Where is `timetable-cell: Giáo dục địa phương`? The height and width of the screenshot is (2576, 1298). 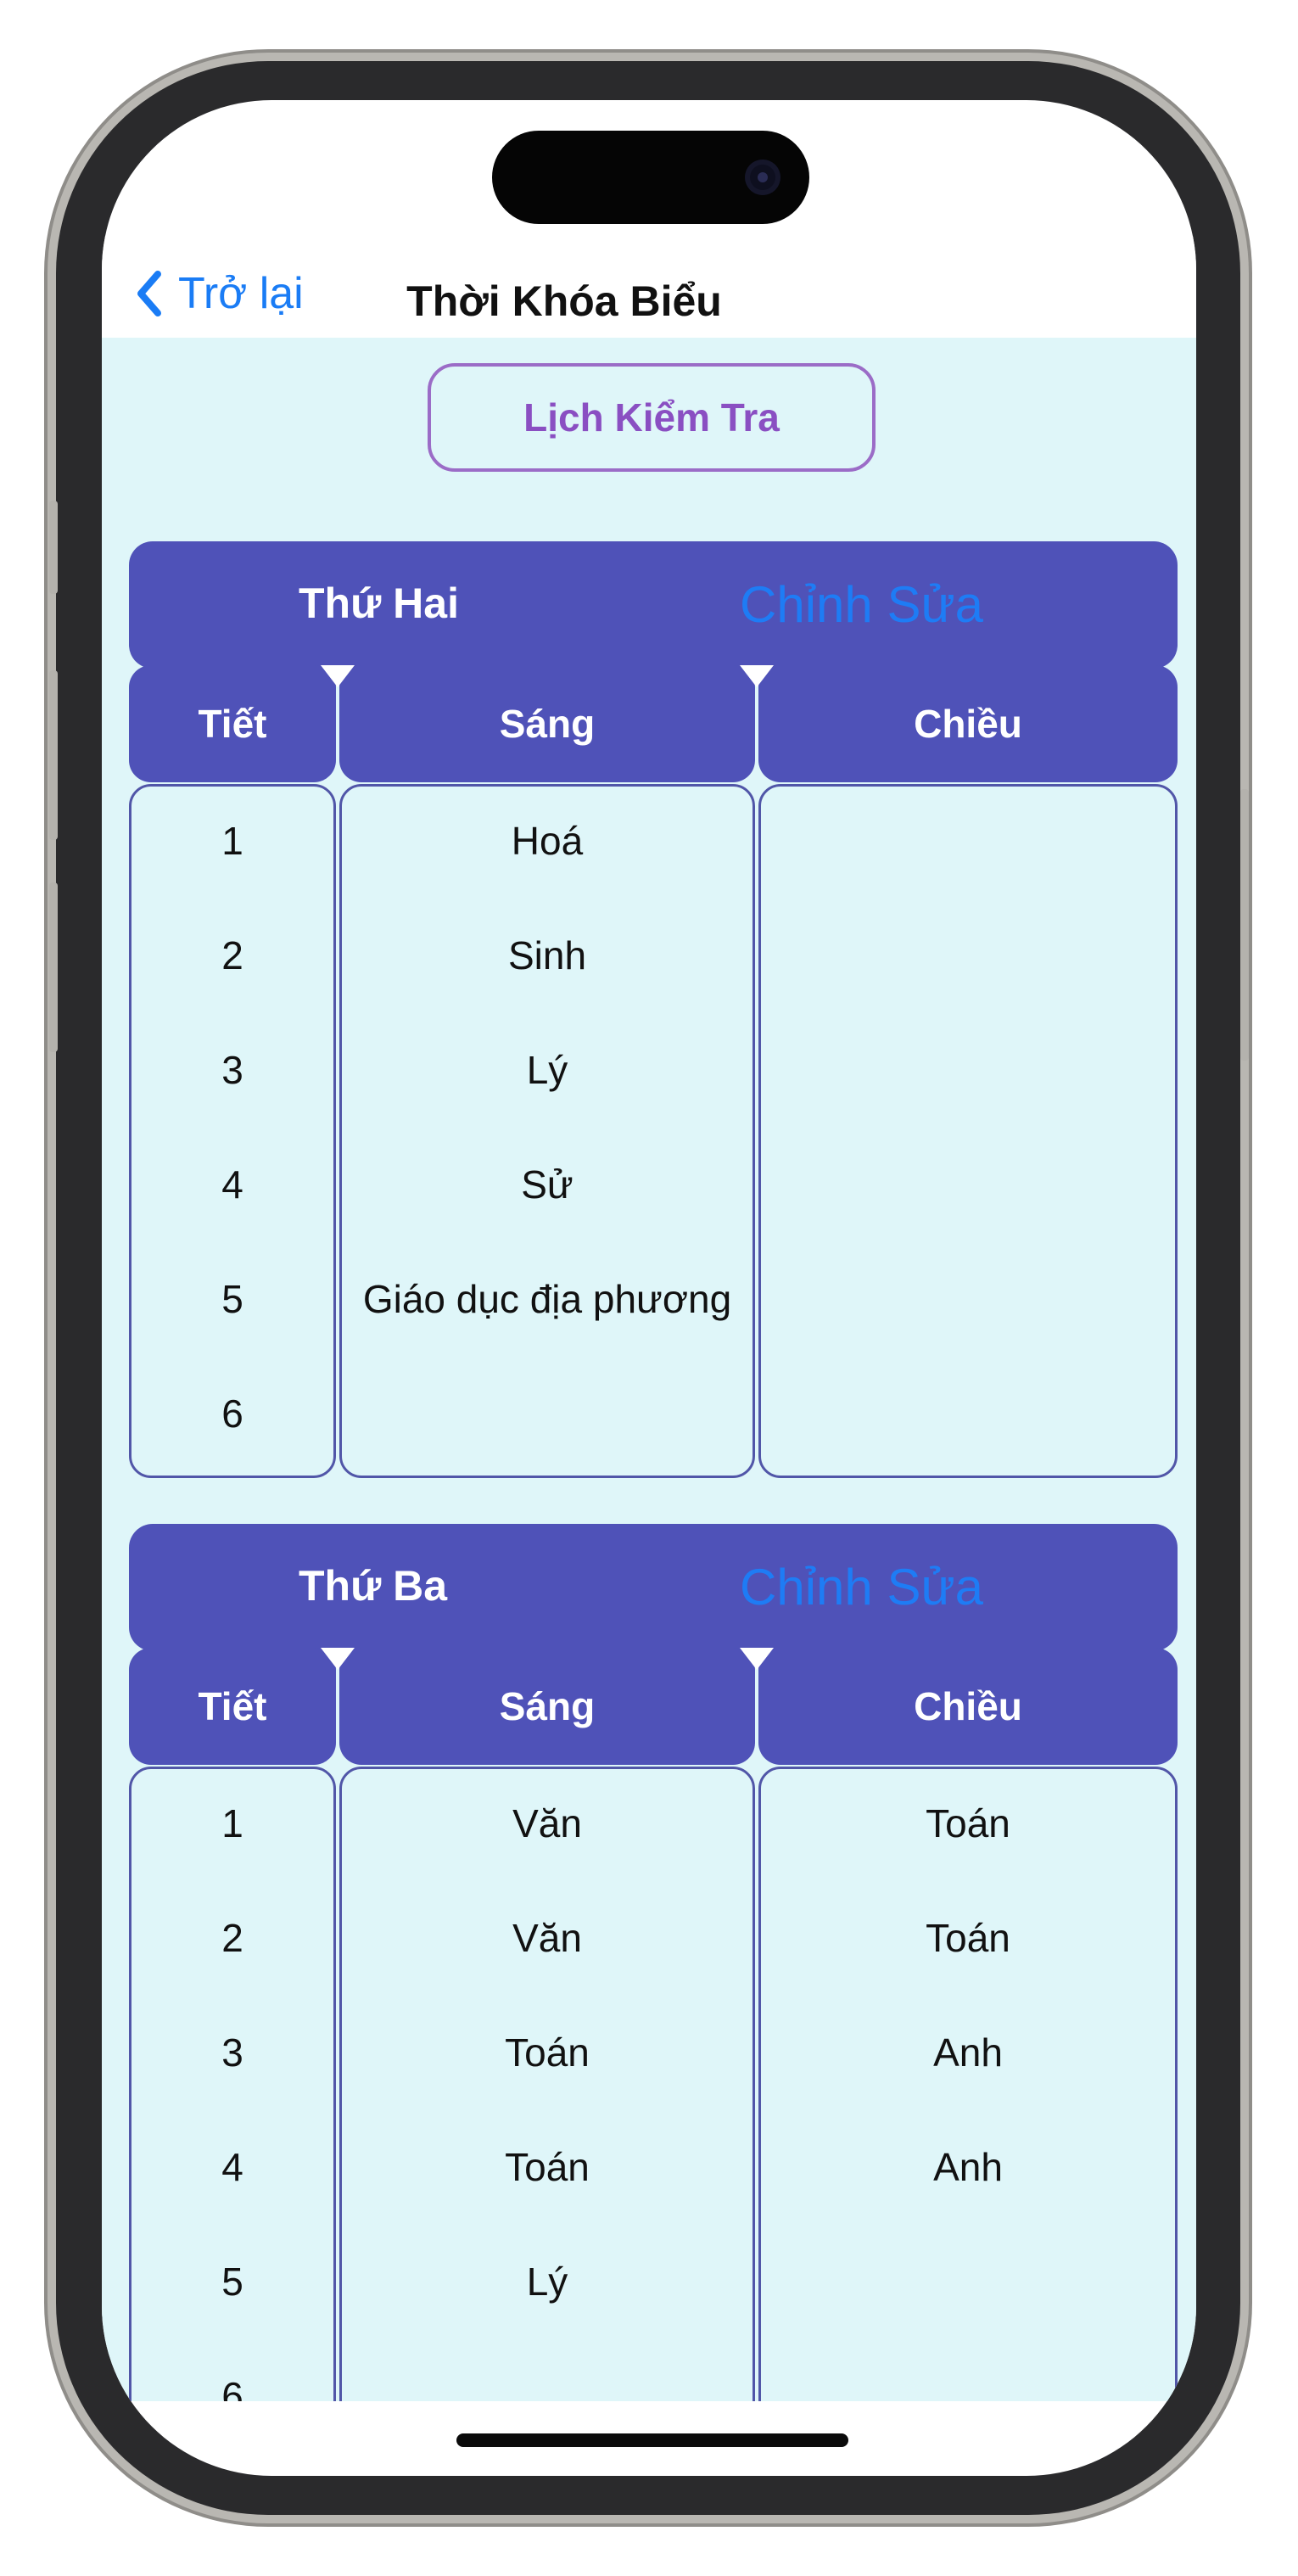
timetable-cell: Giáo dục địa phương is located at coordinates (547, 1299).